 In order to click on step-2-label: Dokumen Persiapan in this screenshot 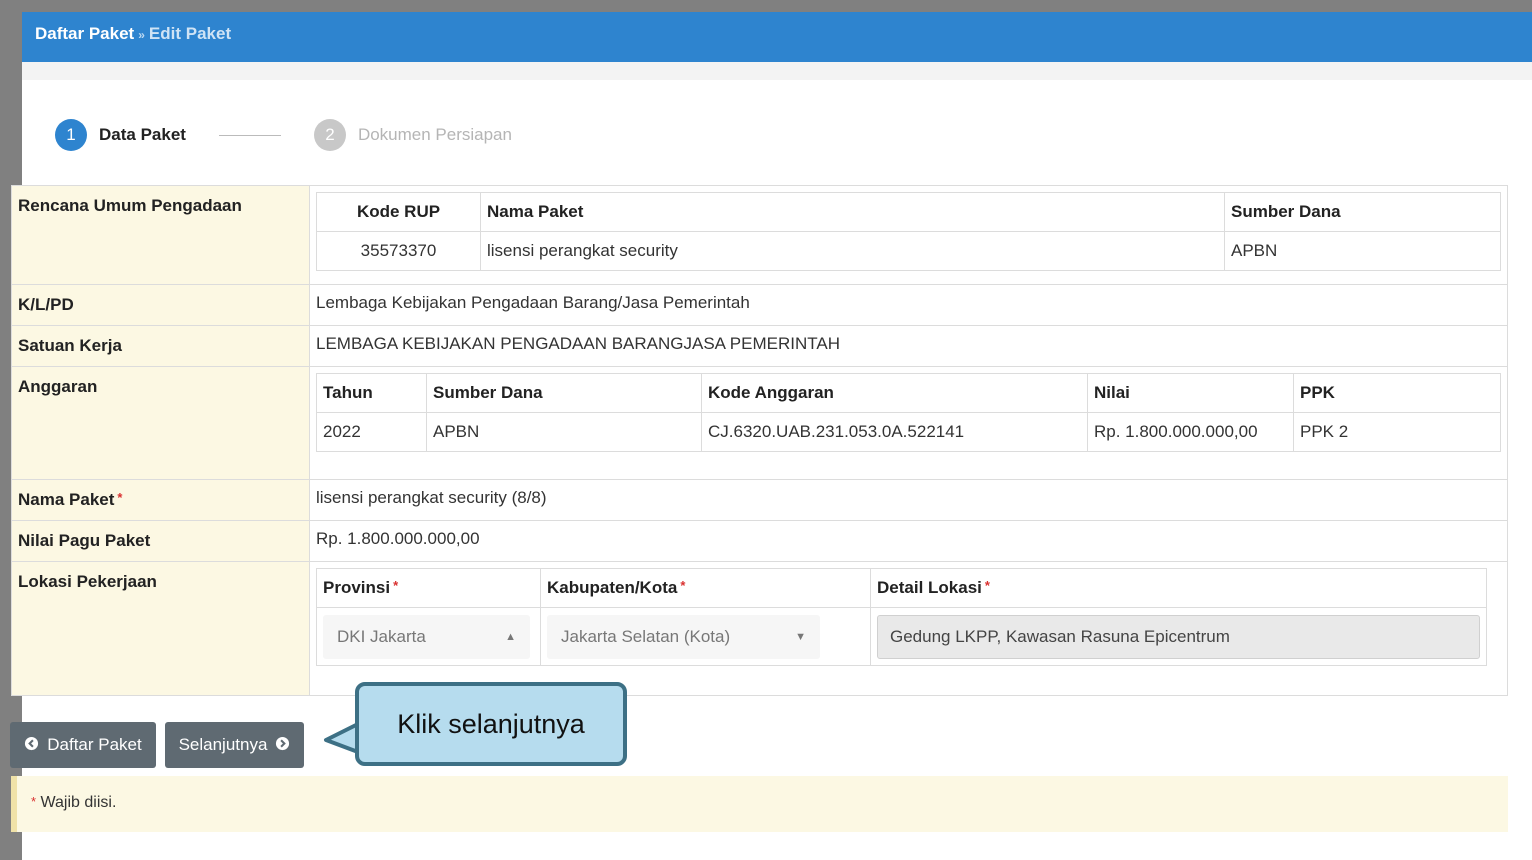, I will do `click(435, 135)`.